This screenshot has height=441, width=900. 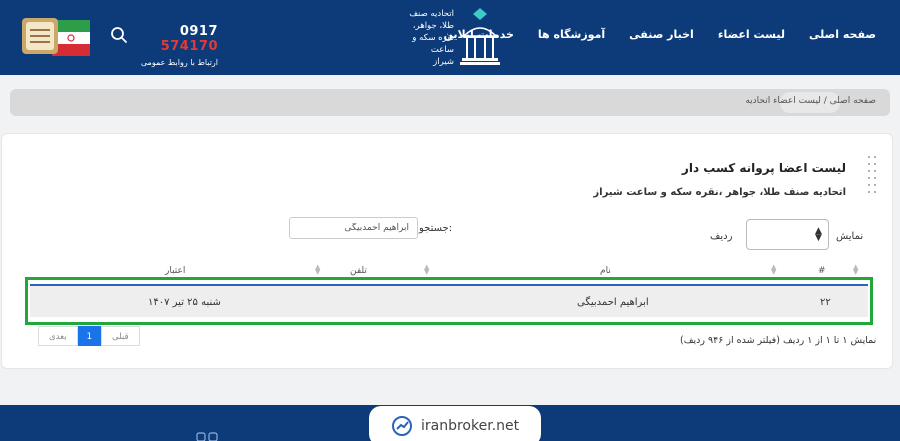 What do you see at coordinates (605, 271) in the screenshot?
I see `col-header-name: نام` at bounding box center [605, 271].